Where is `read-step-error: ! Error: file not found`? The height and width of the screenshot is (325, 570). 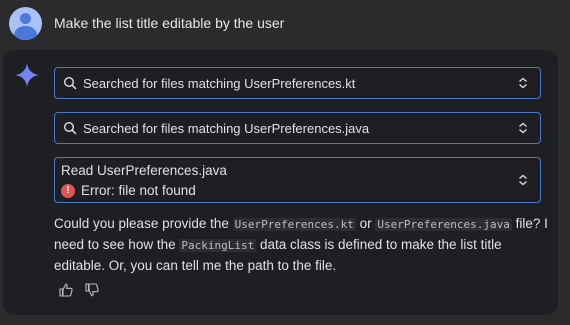 read-step-error: ! Error: file not found is located at coordinates (128, 190).